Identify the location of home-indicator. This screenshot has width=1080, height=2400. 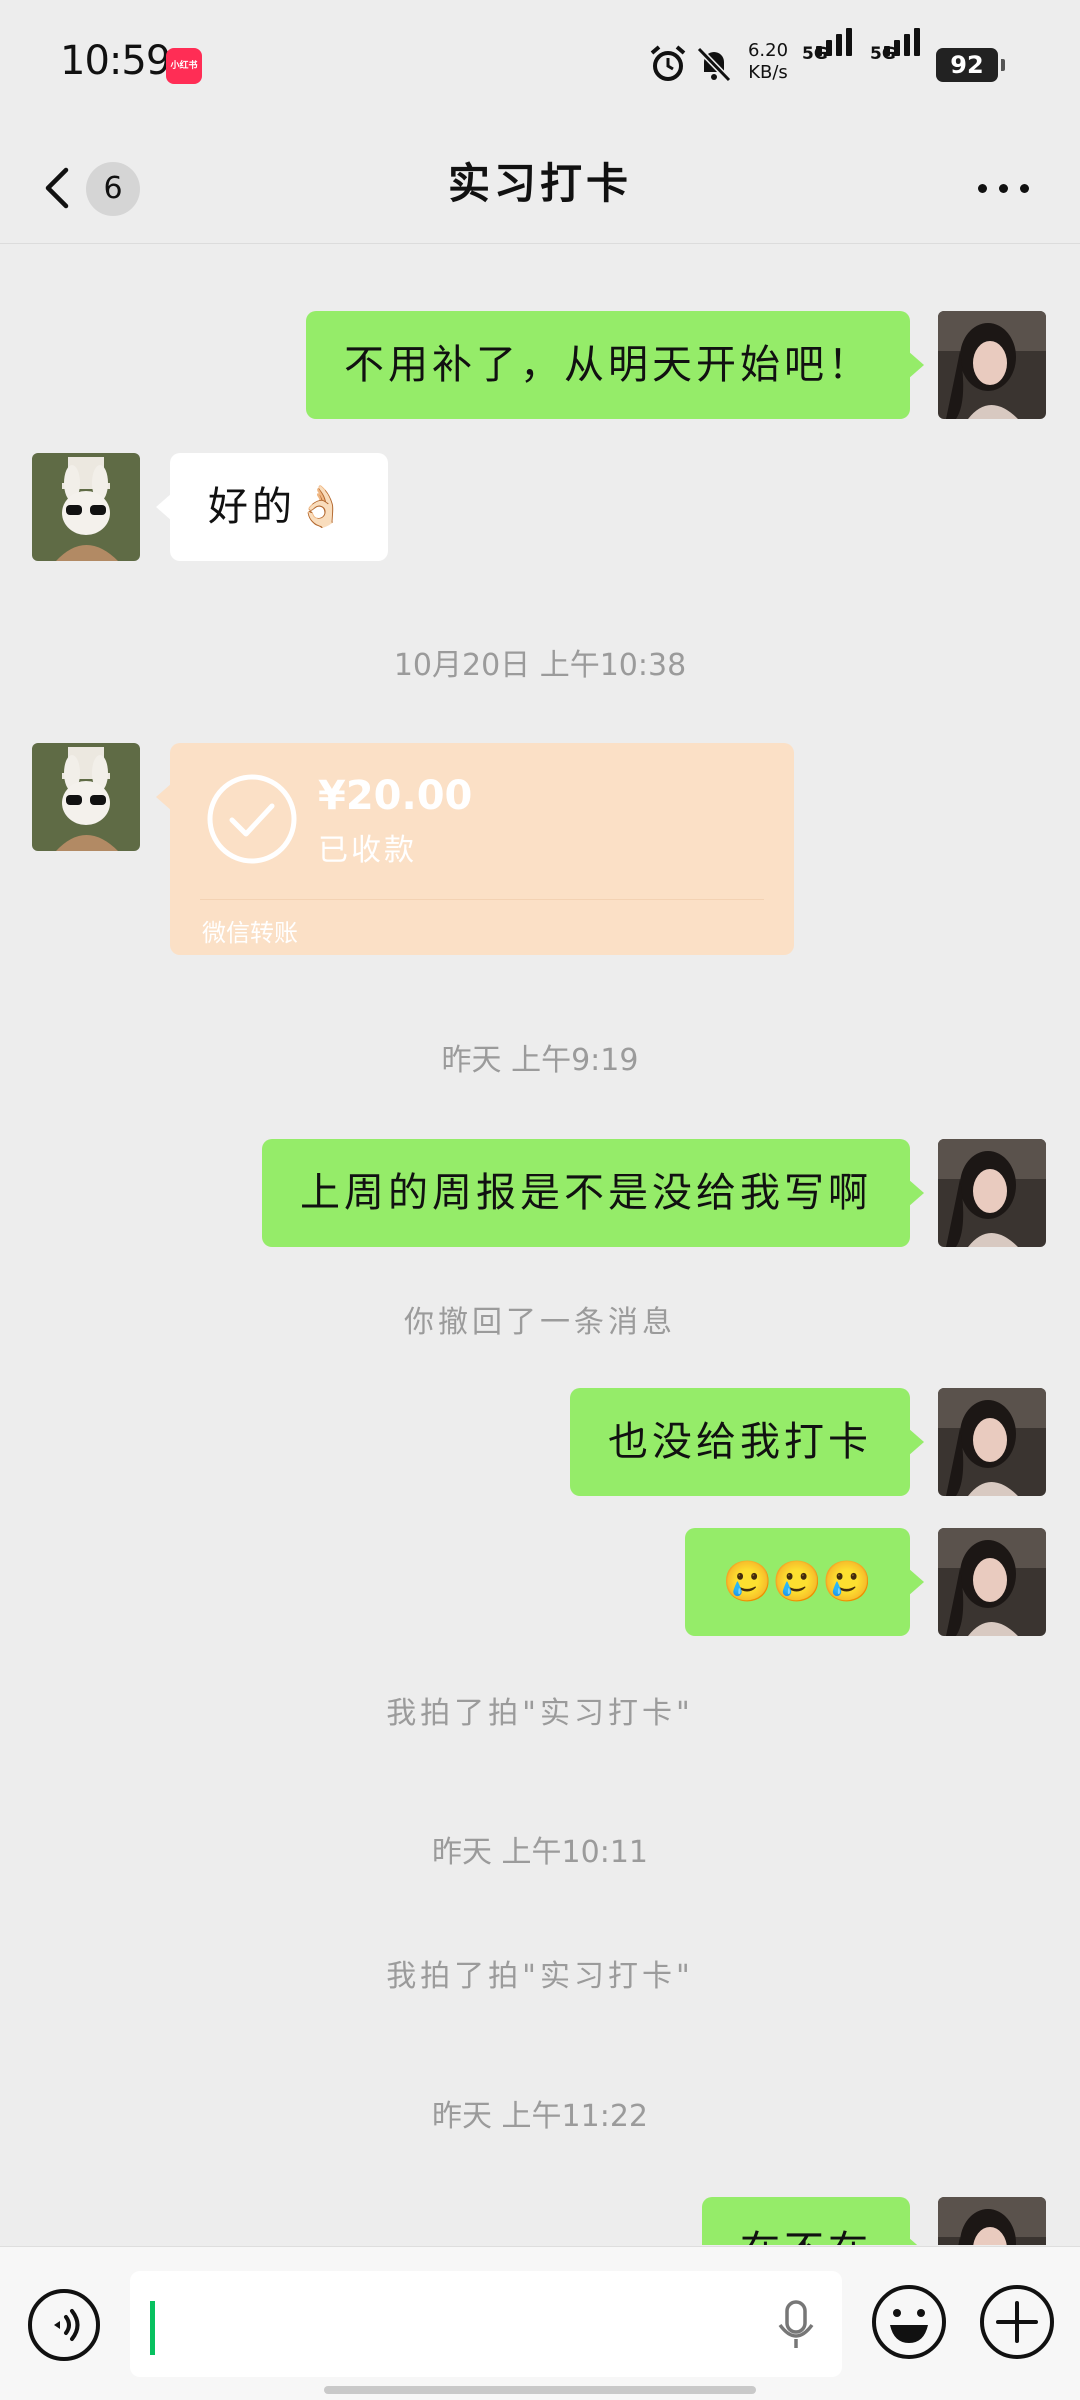
(540, 2390).